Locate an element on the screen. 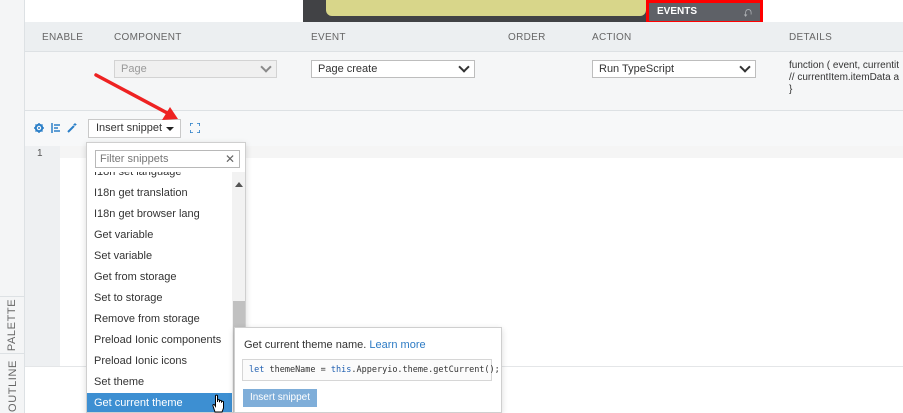 Image resolution: width=903 pixels, height=413 pixels. tab-outline: OUTLINE is located at coordinates (12, 384).